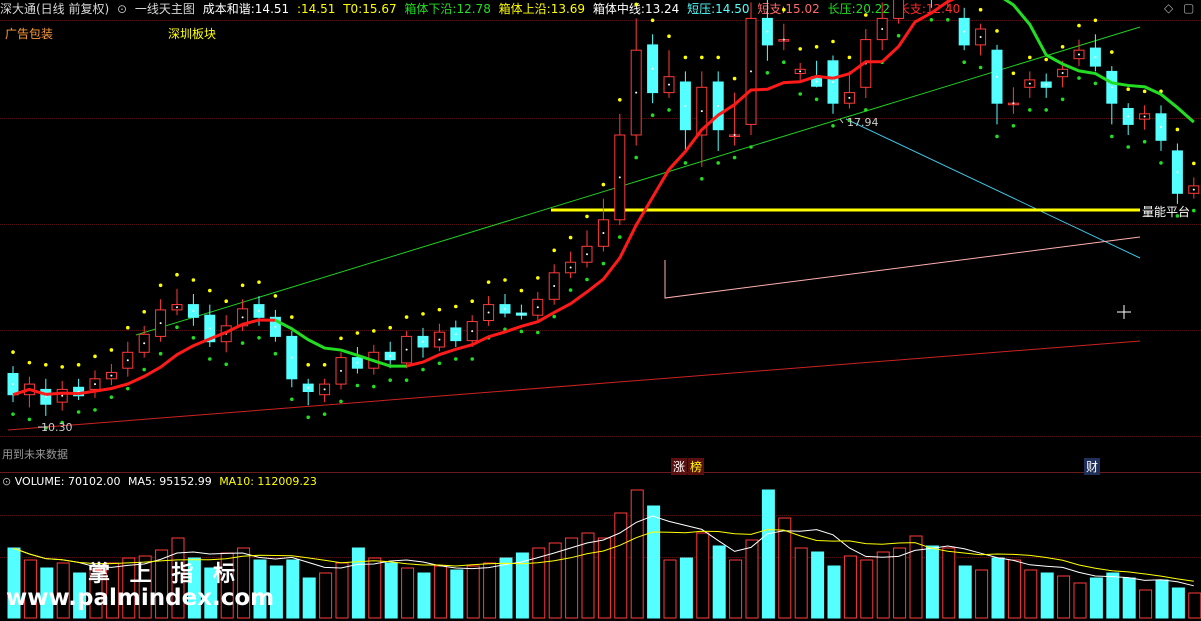  Describe the element at coordinates (993, 188) in the screenshot. I see `short-press-line` at that location.